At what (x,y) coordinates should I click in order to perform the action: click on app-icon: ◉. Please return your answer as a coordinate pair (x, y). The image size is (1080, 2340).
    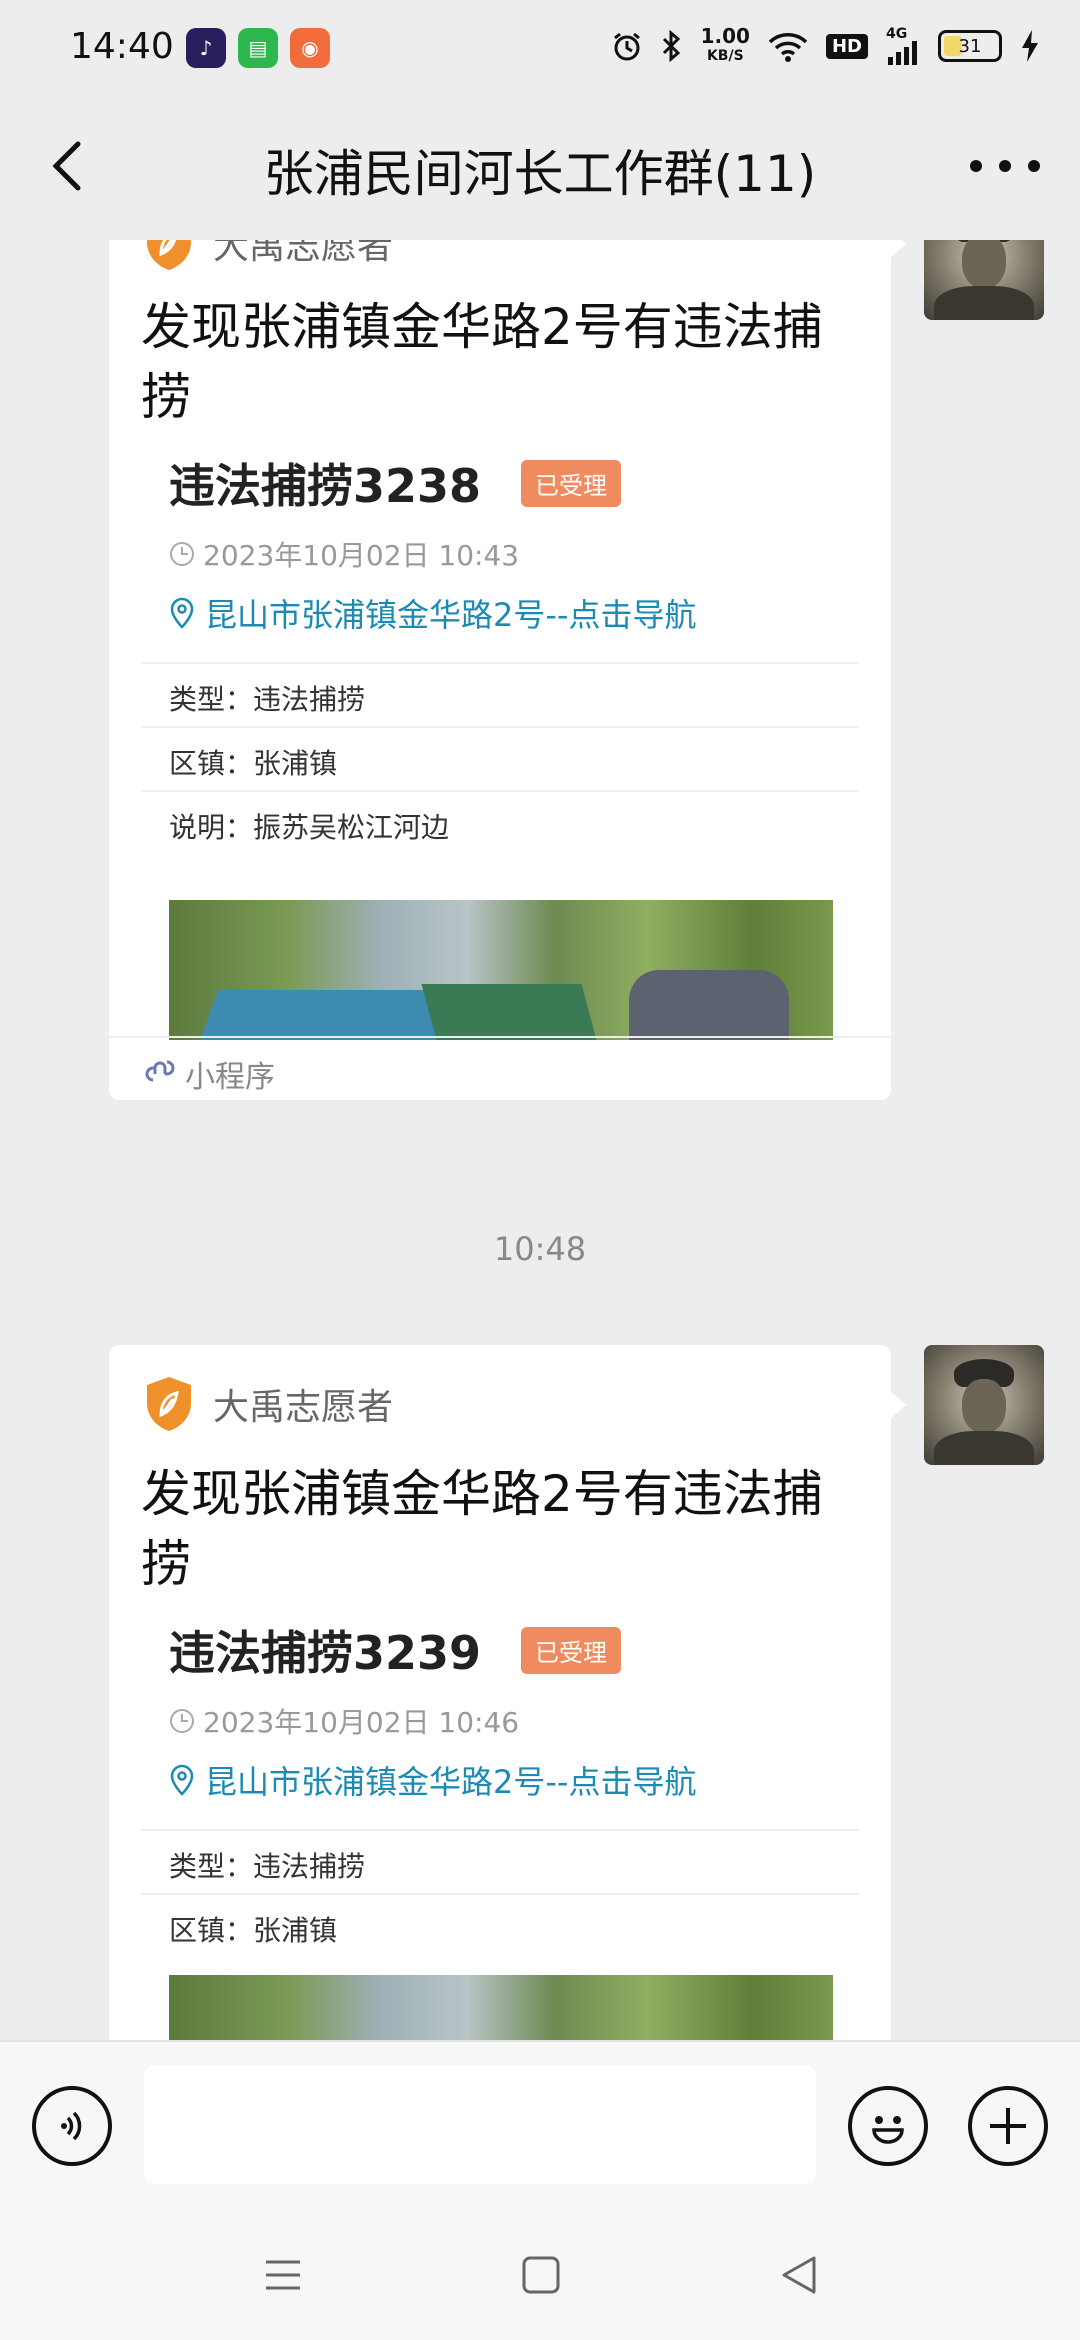
    Looking at the image, I should click on (310, 48).